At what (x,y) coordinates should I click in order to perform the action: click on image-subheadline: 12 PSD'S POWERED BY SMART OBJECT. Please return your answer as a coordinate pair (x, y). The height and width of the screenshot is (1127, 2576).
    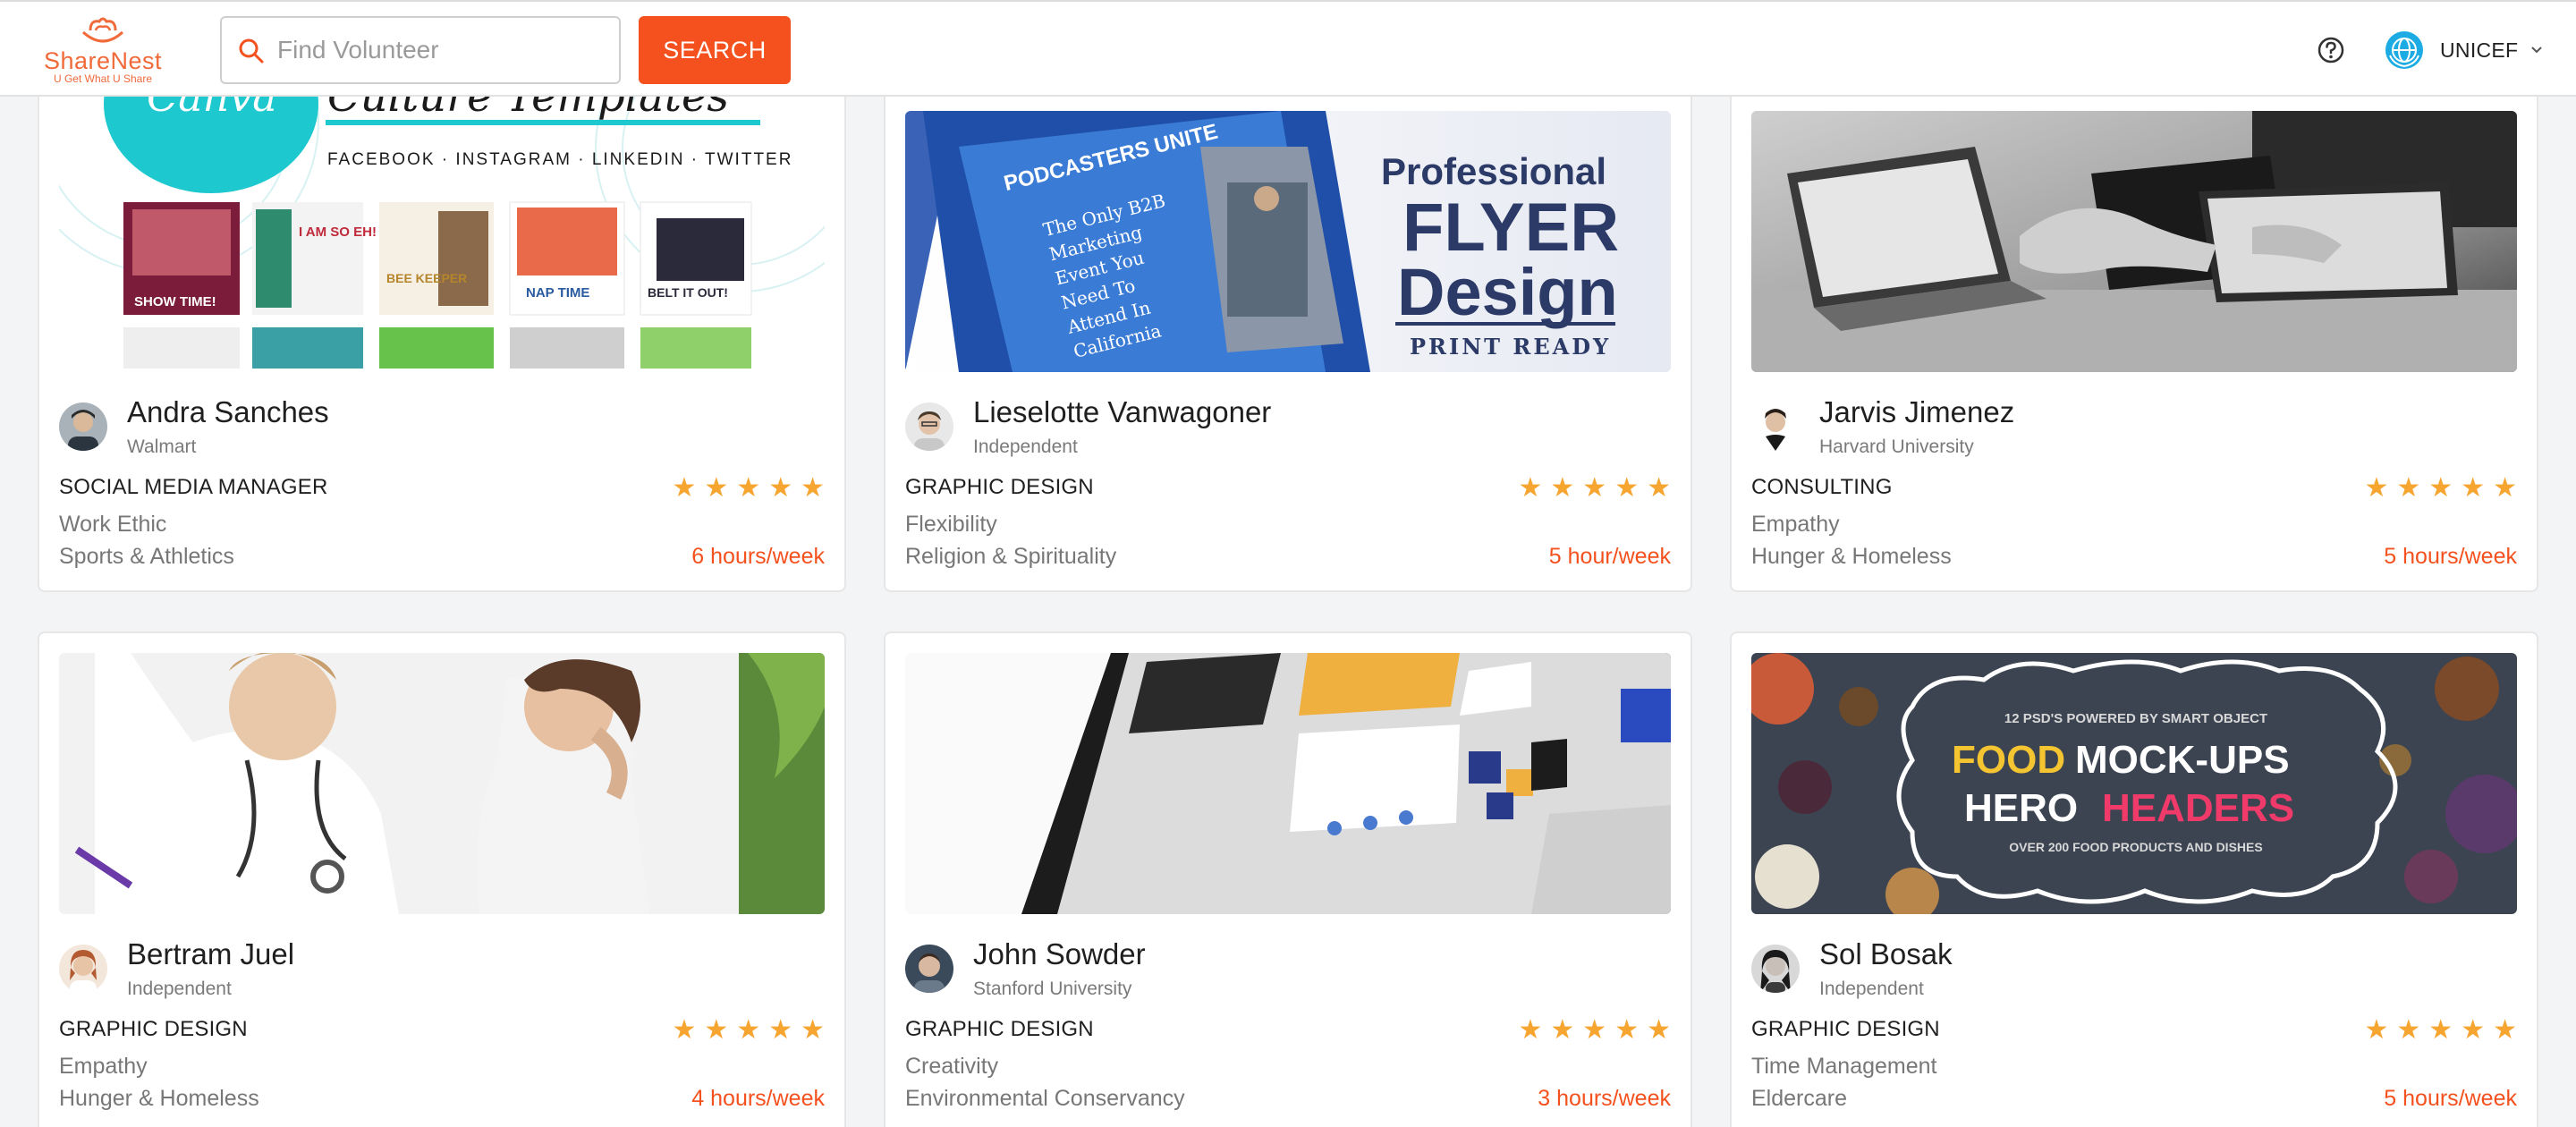
    Looking at the image, I should click on (2135, 718).